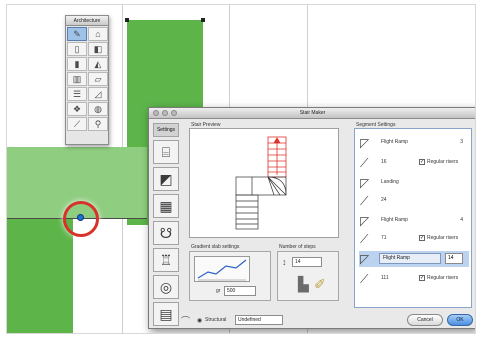 The width and height of the screenshot is (484, 342). I want to click on window-controls, so click(165, 113).